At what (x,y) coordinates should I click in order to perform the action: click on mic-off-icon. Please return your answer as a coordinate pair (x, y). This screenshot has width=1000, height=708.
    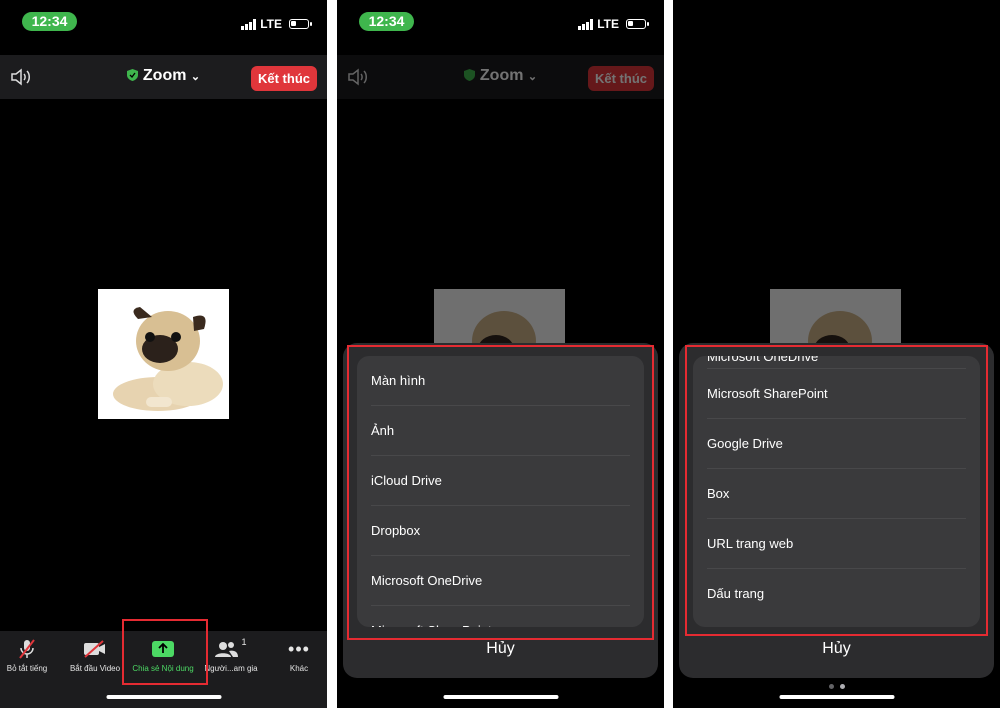
    Looking at the image, I should click on (27, 649).